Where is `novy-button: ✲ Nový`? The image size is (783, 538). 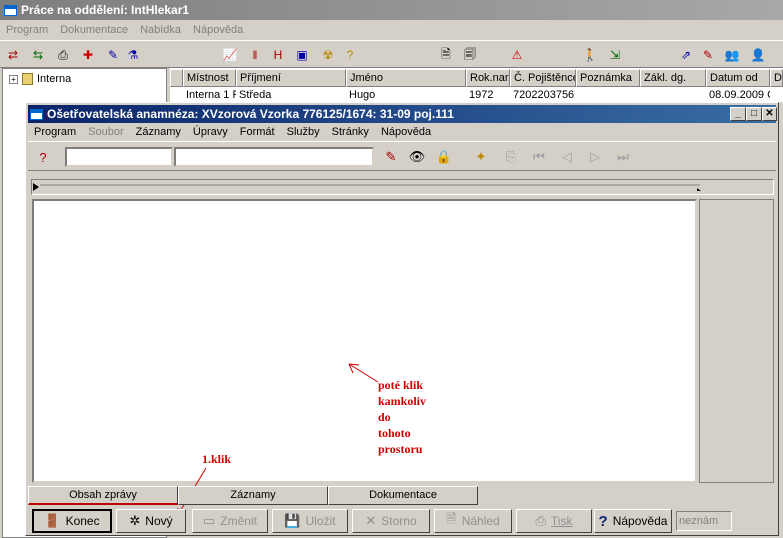 novy-button: ✲ Nový is located at coordinates (151, 521).